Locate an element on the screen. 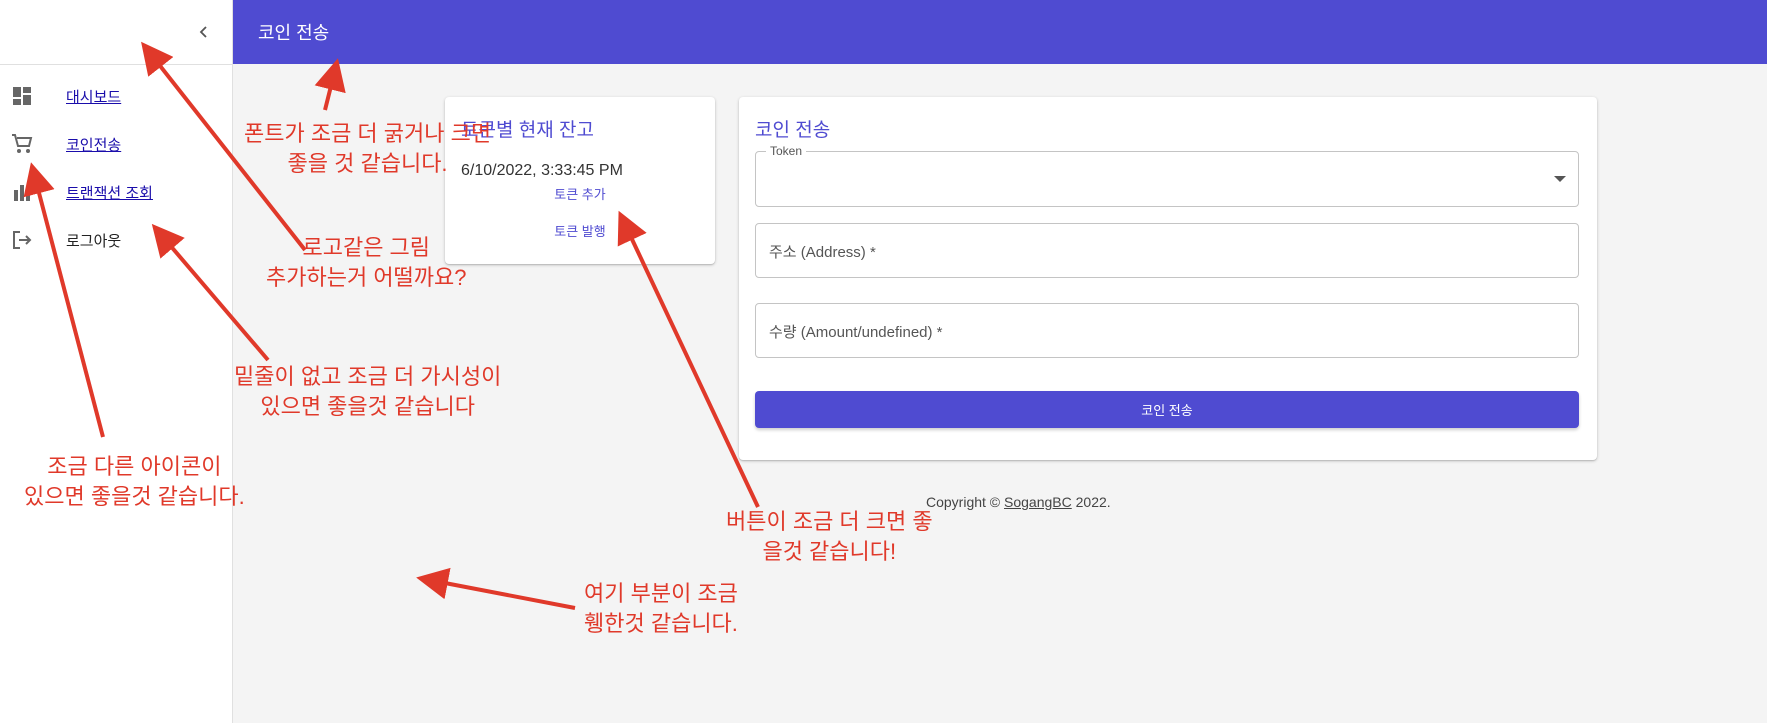 The image size is (1767, 723). collapse-sidebar-button is located at coordinates (204, 32).